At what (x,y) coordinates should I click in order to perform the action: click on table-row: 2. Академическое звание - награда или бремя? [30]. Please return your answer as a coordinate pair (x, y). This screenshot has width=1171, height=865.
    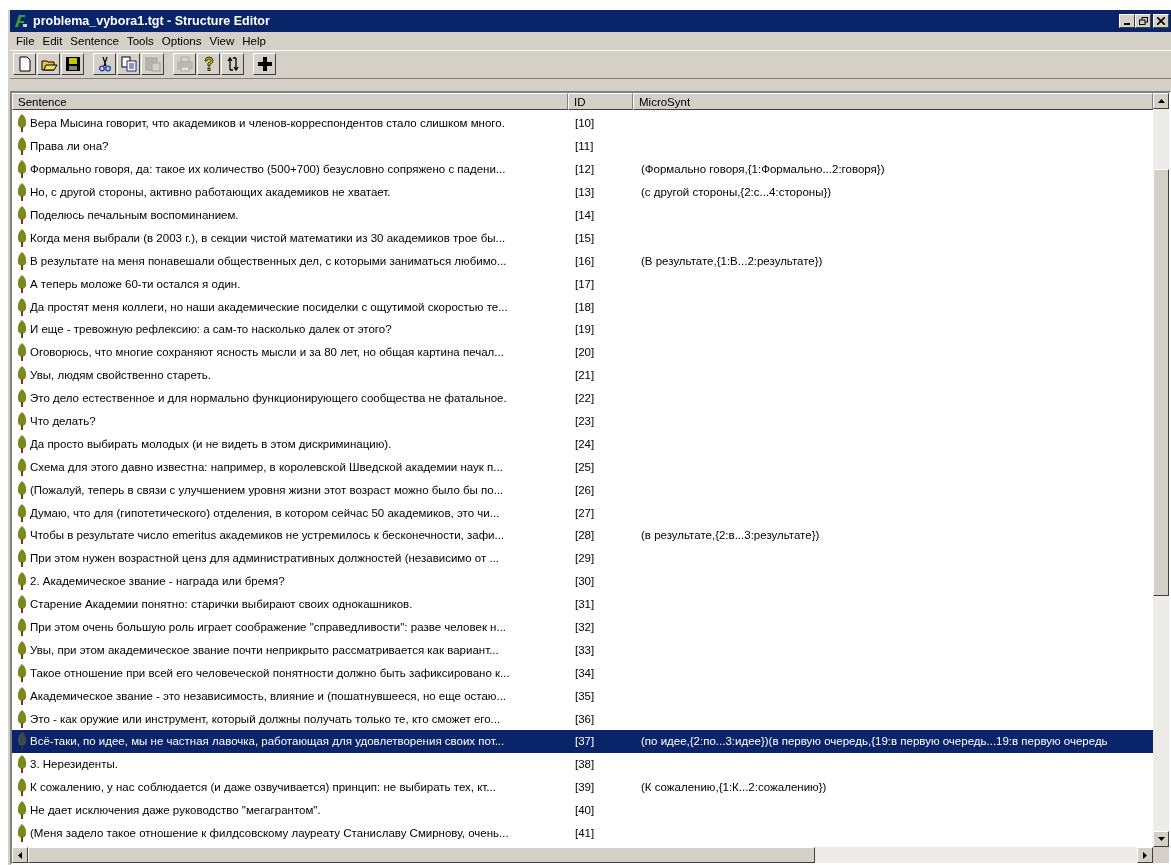
    Looking at the image, I should click on (582, 581).